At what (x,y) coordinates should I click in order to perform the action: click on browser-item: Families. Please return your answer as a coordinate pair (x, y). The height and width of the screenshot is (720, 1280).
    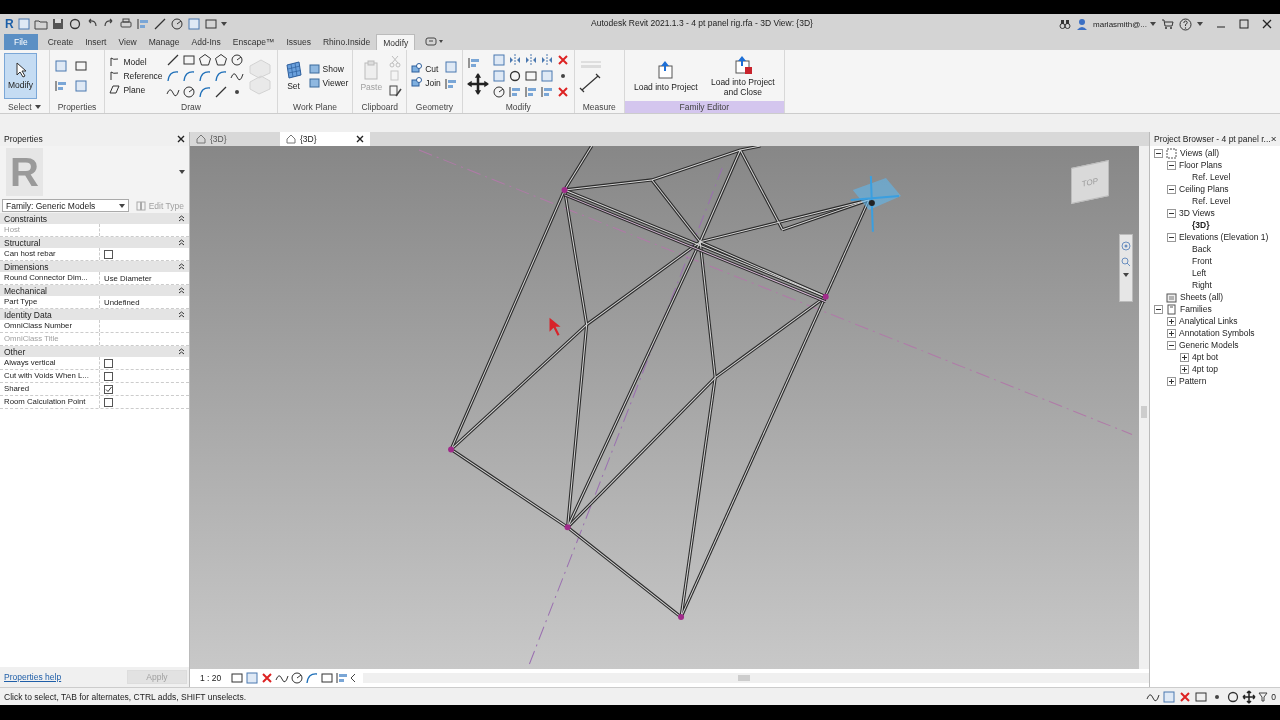
    Looking at the image, I should click on (1196, 309).